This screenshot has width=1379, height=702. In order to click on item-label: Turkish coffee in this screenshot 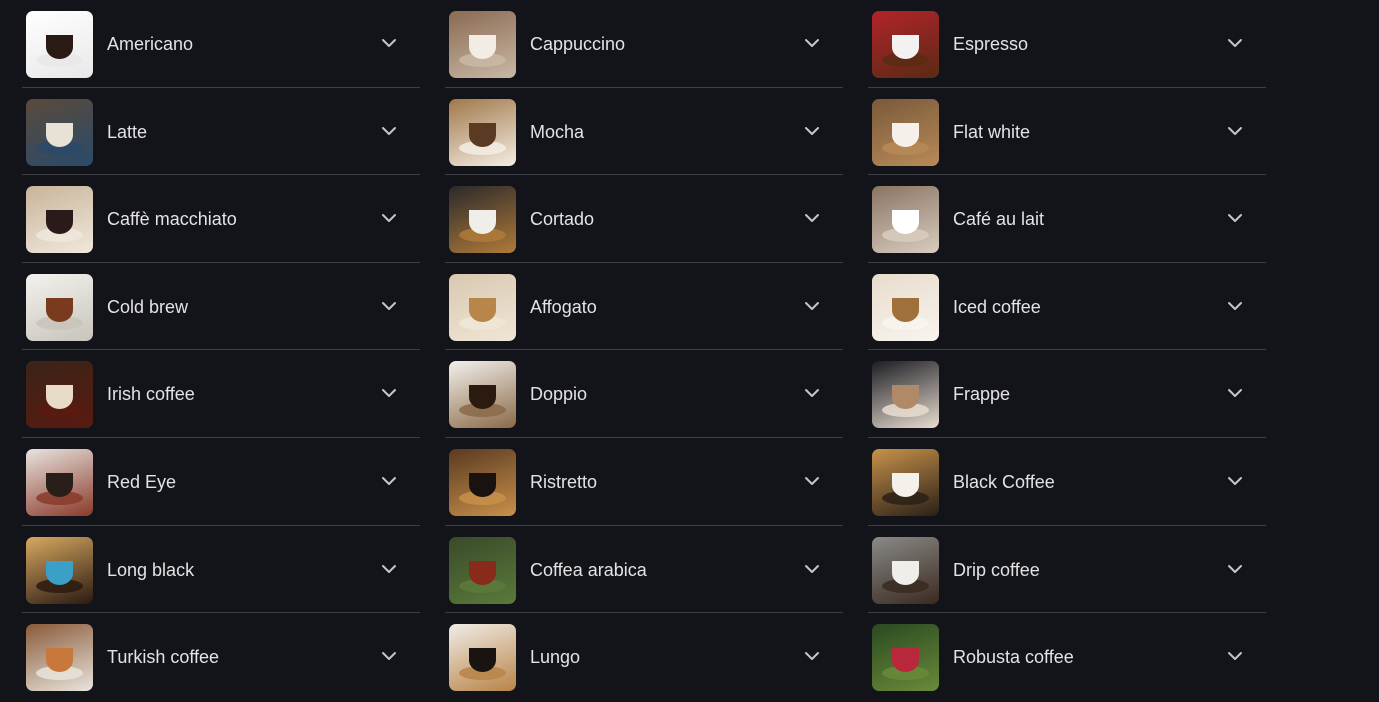, I will do `click(163, 657)`.